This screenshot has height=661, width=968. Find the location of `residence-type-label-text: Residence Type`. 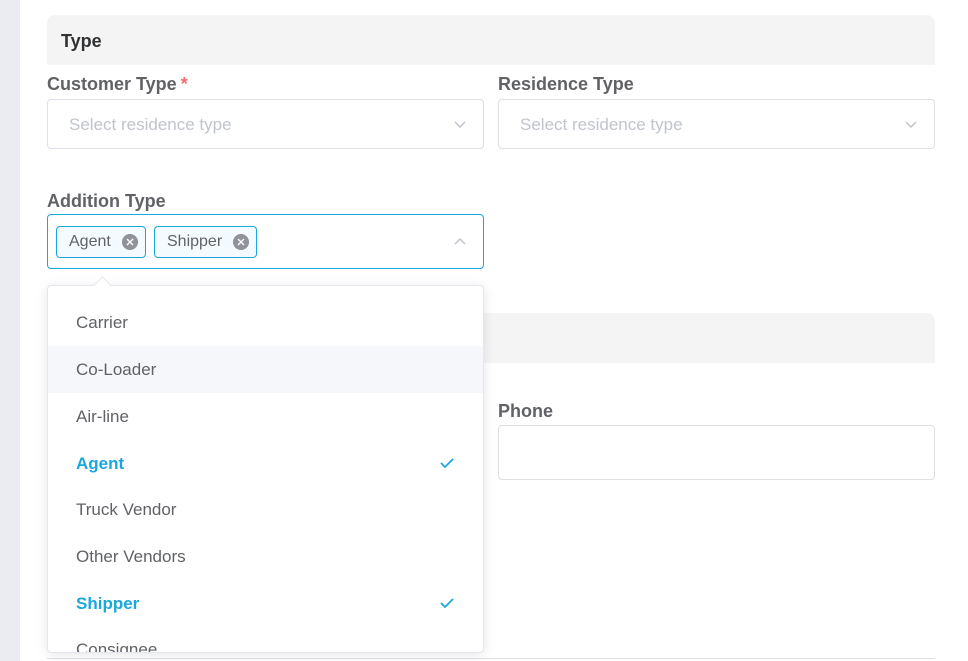

residence-type-label-text: Residence Type is located at coordinates (566, 84).